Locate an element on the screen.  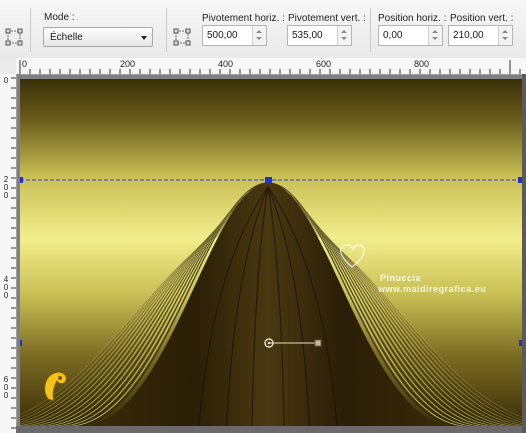
pivot-h-label: Pivotement horiz. : is located at coordinates (243, 18).